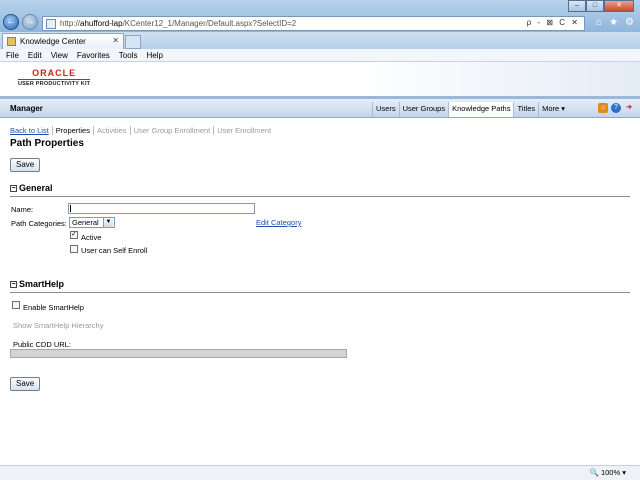 The height and width of the screenshot is (480, 640). I want to click on menu-file: File, so click(12, 55).